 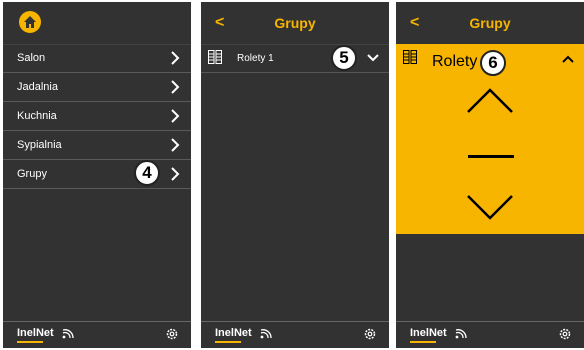 I want to click on menu-item-sypialnia: Sypialnia, so click(x=97, y=145).